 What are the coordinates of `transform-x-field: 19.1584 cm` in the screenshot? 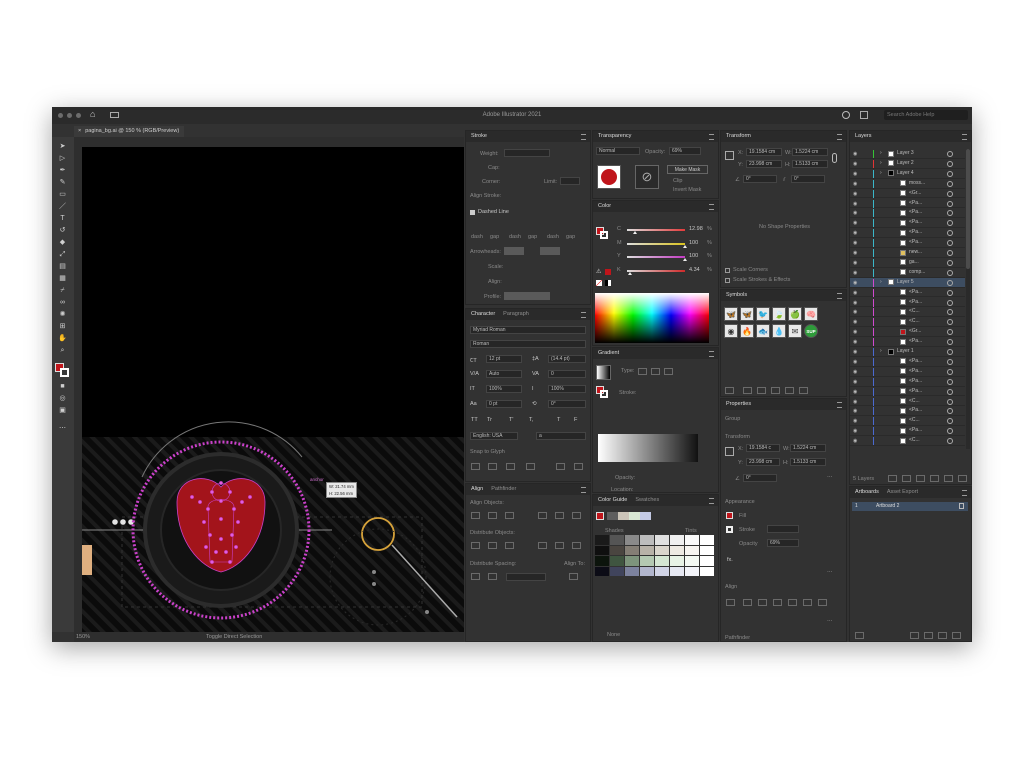 It's located at (764, 152).